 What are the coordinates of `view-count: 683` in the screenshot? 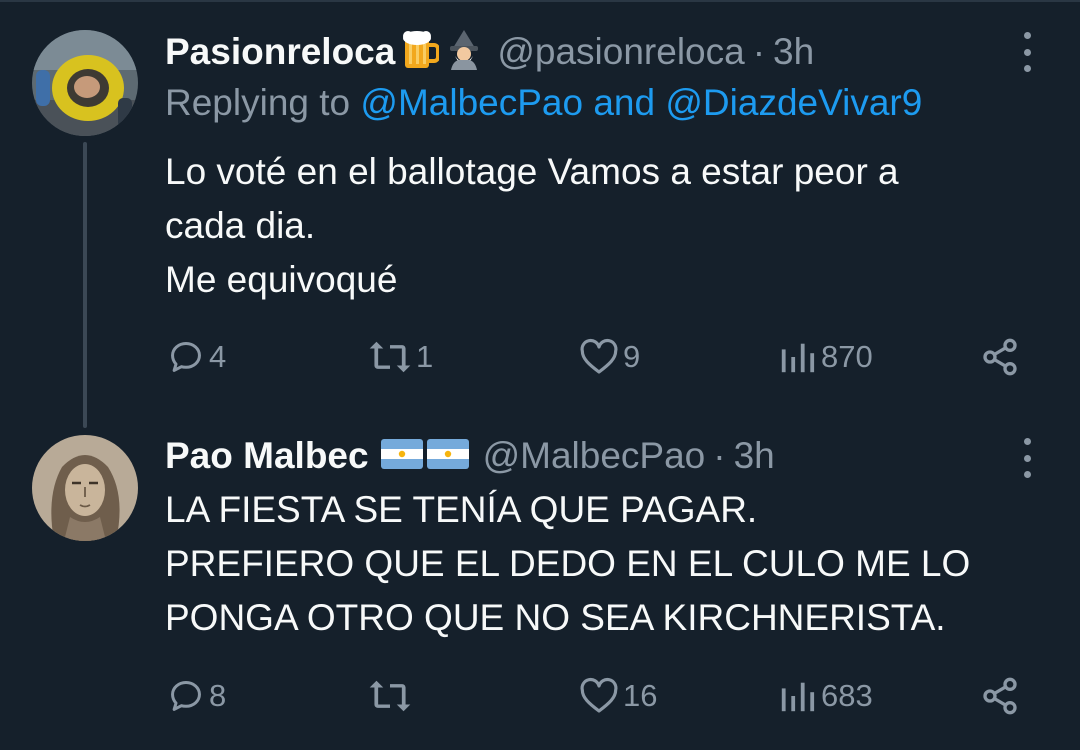 It's located at (847, 695).